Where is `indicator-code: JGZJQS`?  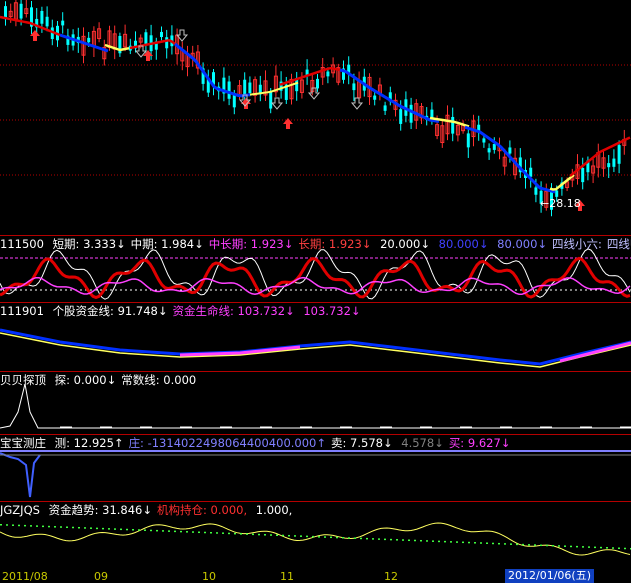
indicator-code: JGZJQS is located at coordinates (20, 510).